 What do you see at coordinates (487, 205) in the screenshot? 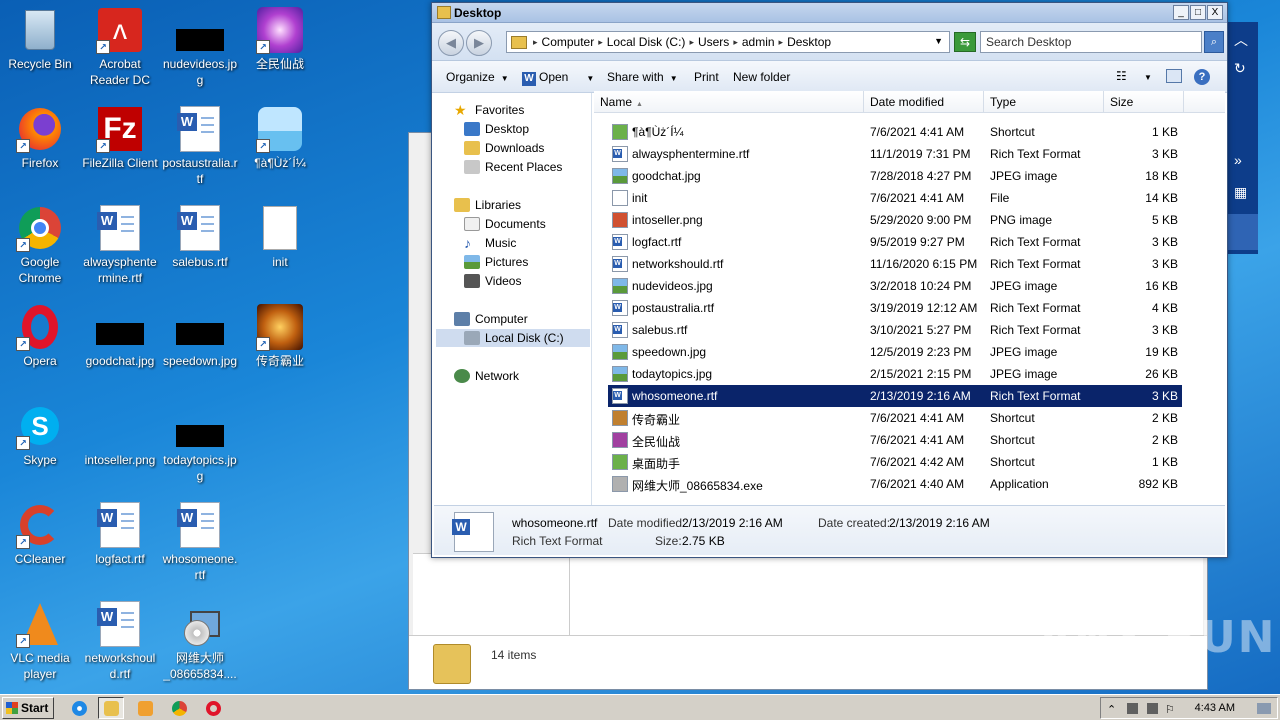
I see `nav-libraries: Libraries` at bounding box center [487, 205].